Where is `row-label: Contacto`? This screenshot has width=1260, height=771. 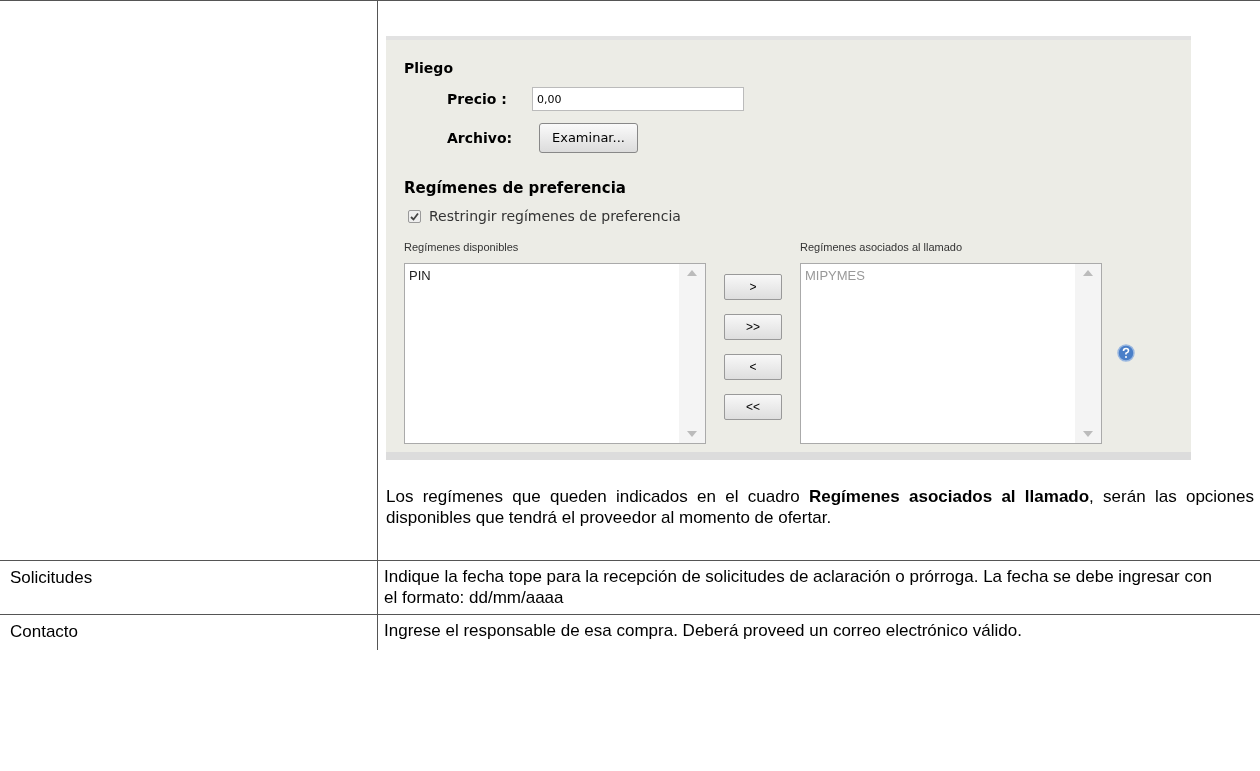
row-label: Contacto is located at coordinates (44, 631).